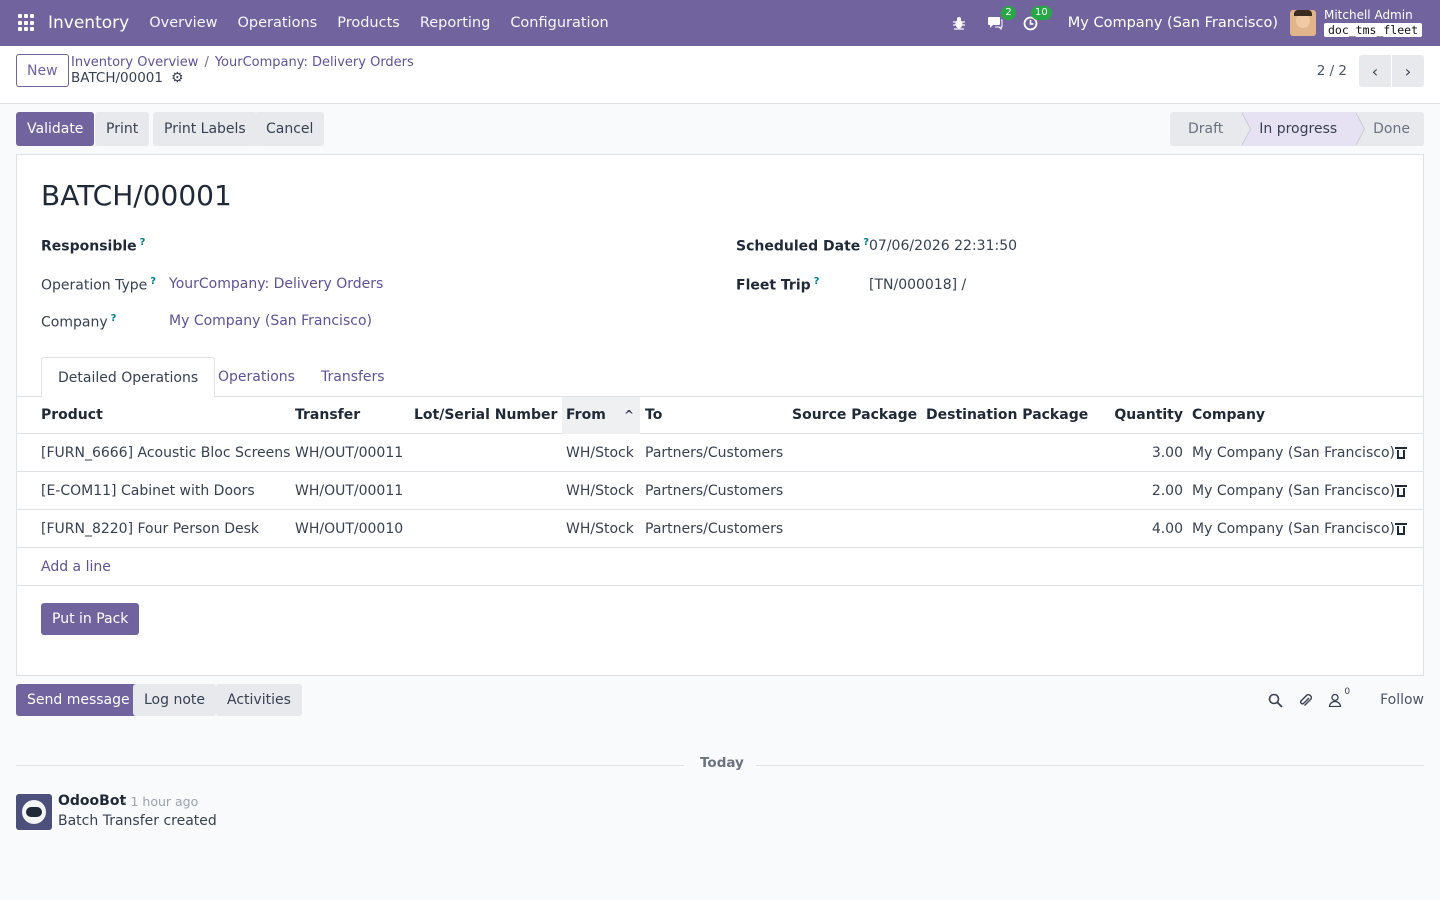  I want to click on followers-icon: 0, so click(1338, 698).